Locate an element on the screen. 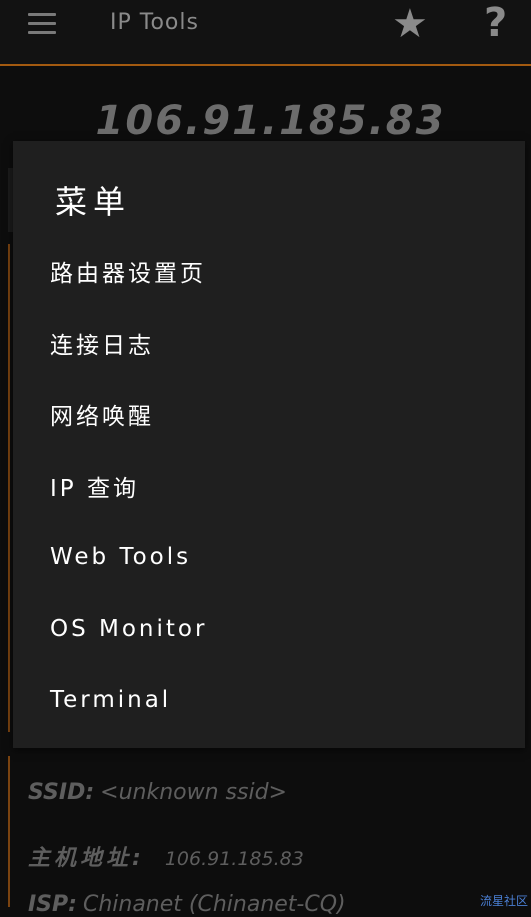  public-ip-address: 106.91.185.83 is located at coordinates (270, 121).